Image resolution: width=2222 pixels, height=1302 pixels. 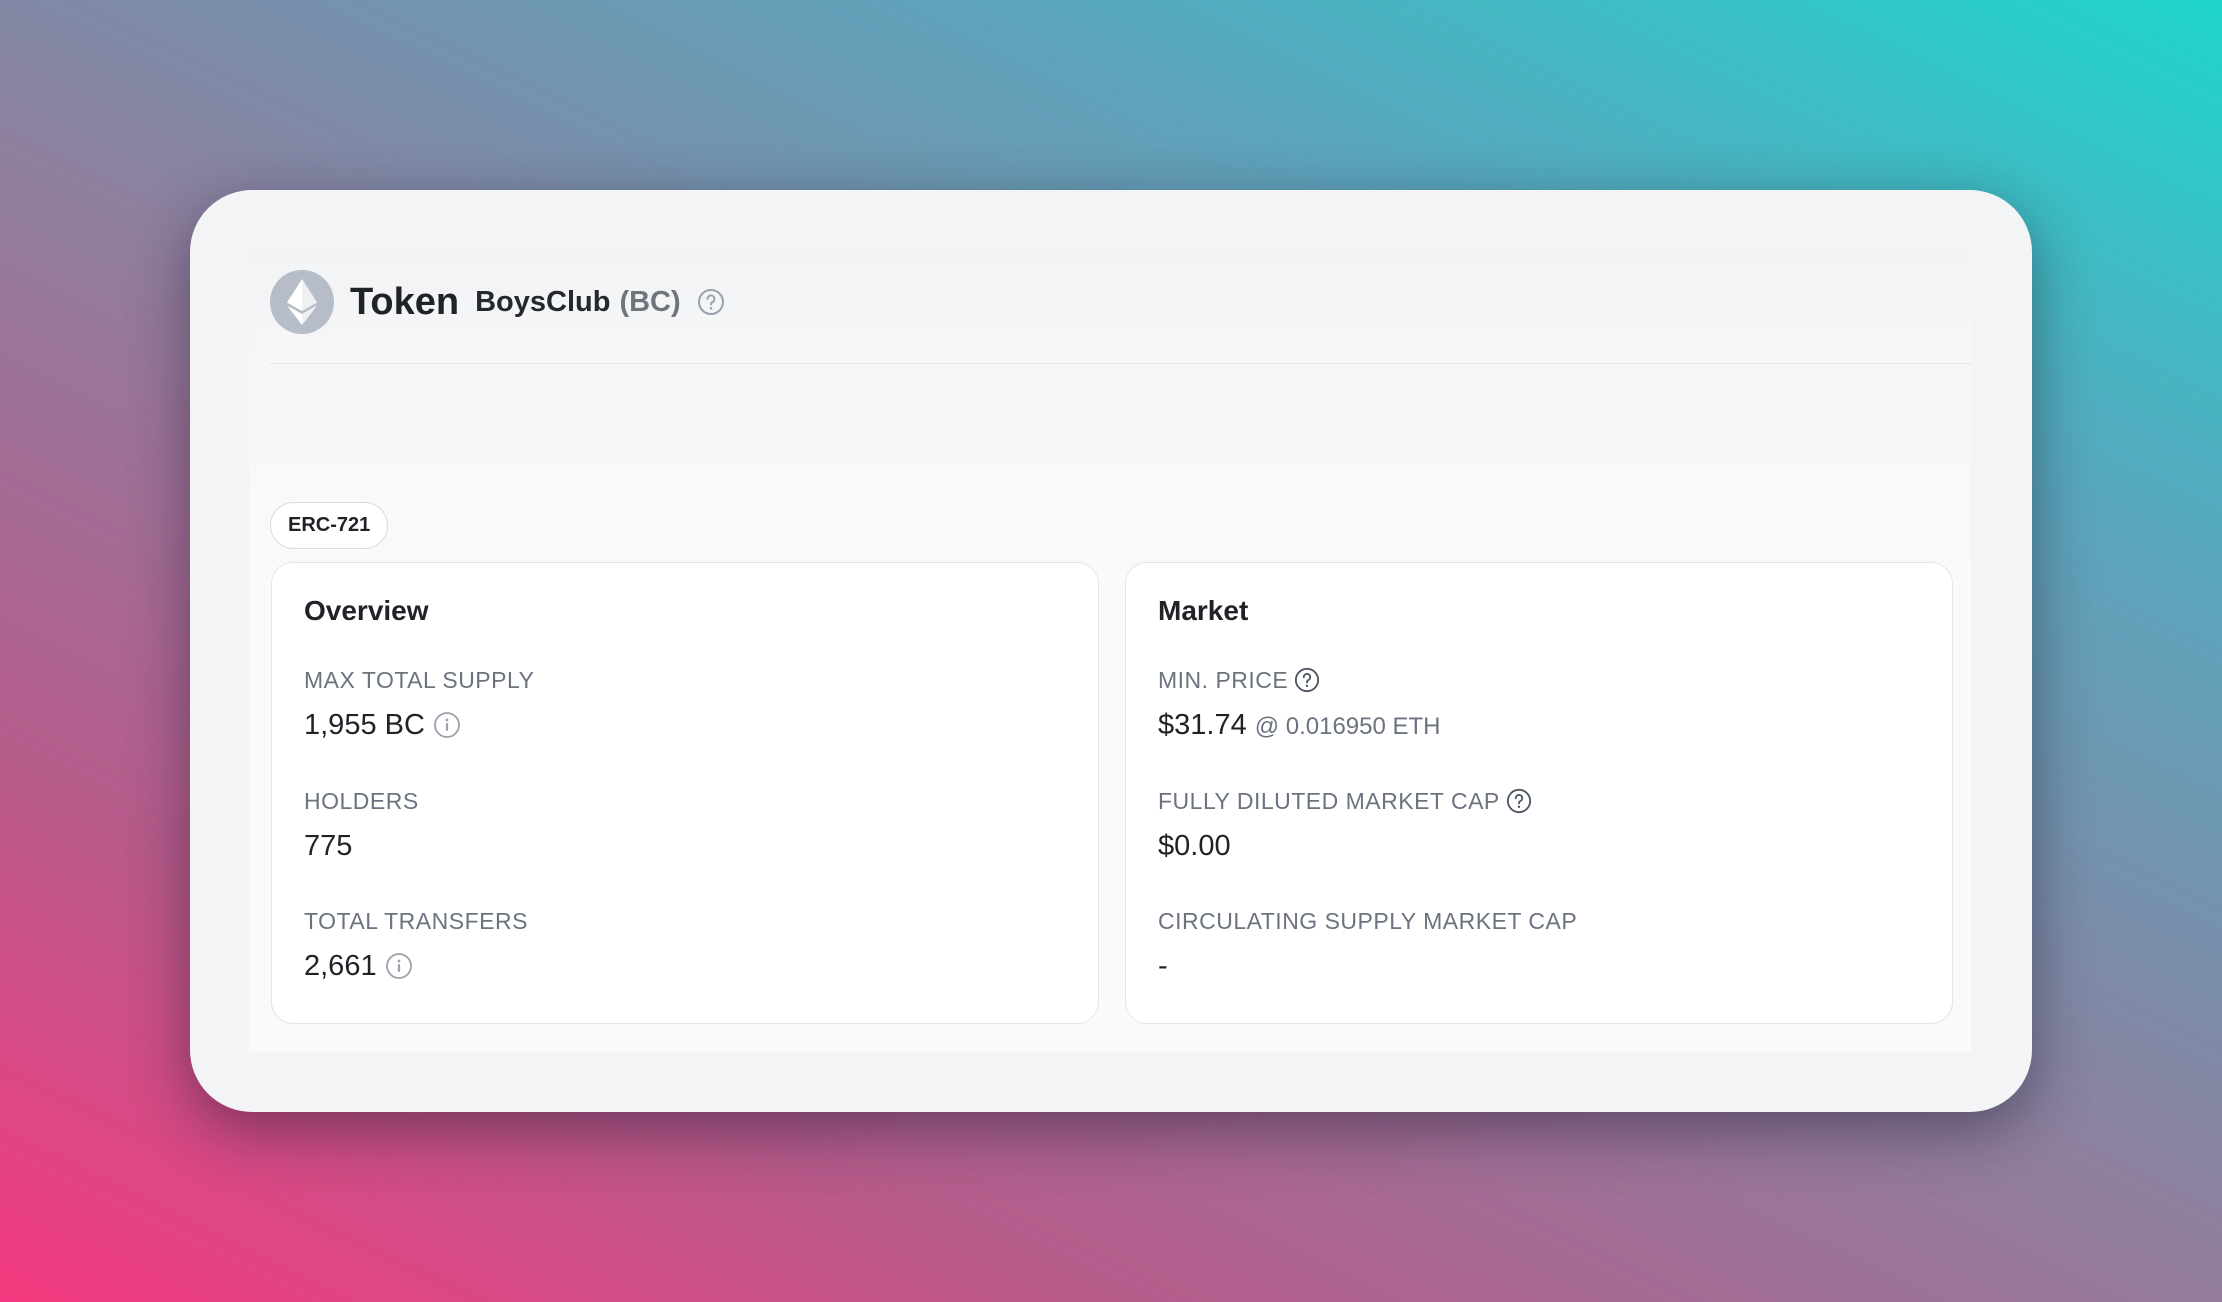 I want to click on overview-card: Overview MAX TOTAL SUPPLY 1,955 BC HOLDE, so click(x=685, y=793).